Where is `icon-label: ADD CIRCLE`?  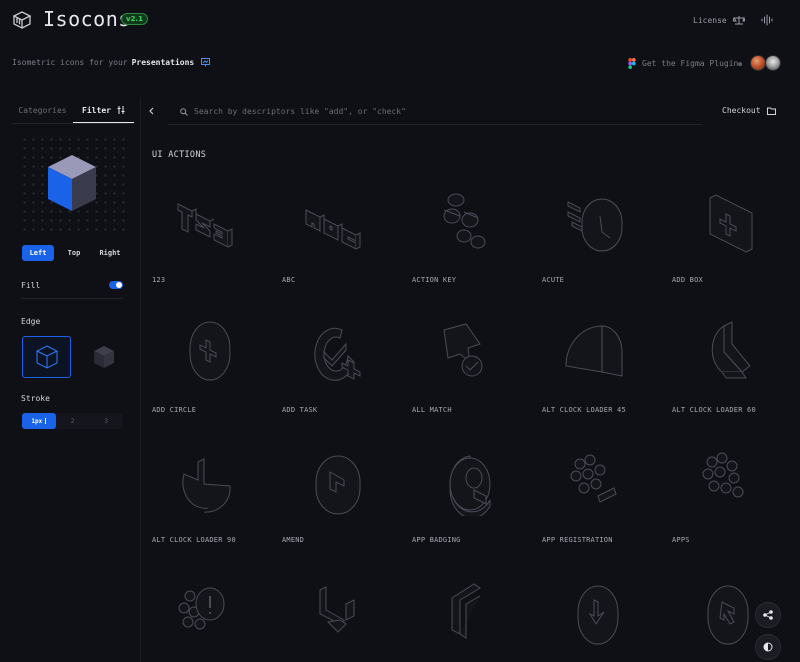
icon-label: ADD CIRCLE is located at coordinates (174, 410).